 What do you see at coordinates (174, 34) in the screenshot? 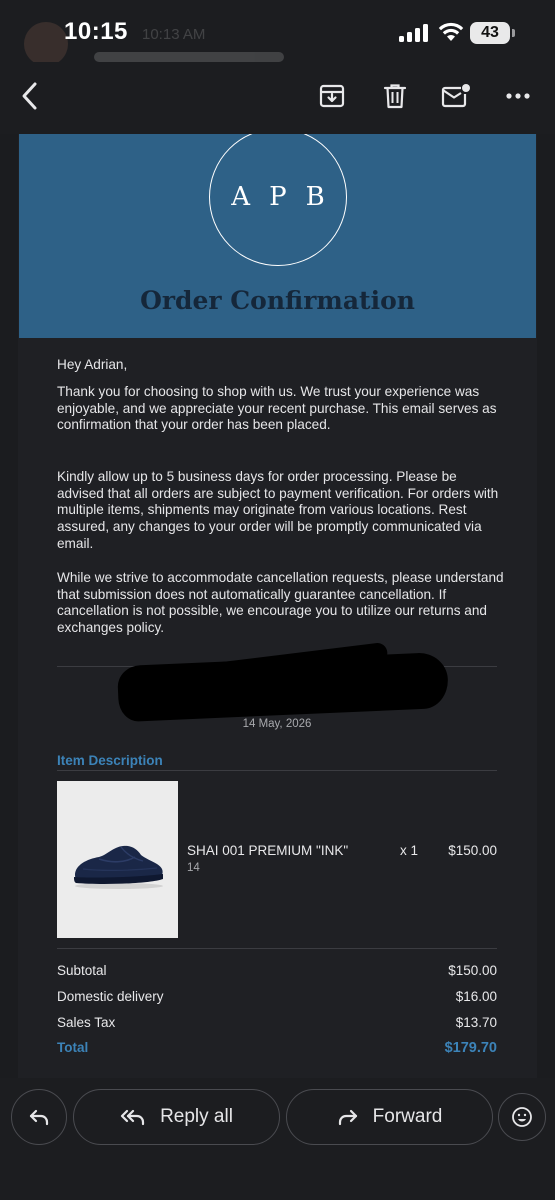
I see `faded-sender-time: 10:13 AM` at bounding box center [174, 34].